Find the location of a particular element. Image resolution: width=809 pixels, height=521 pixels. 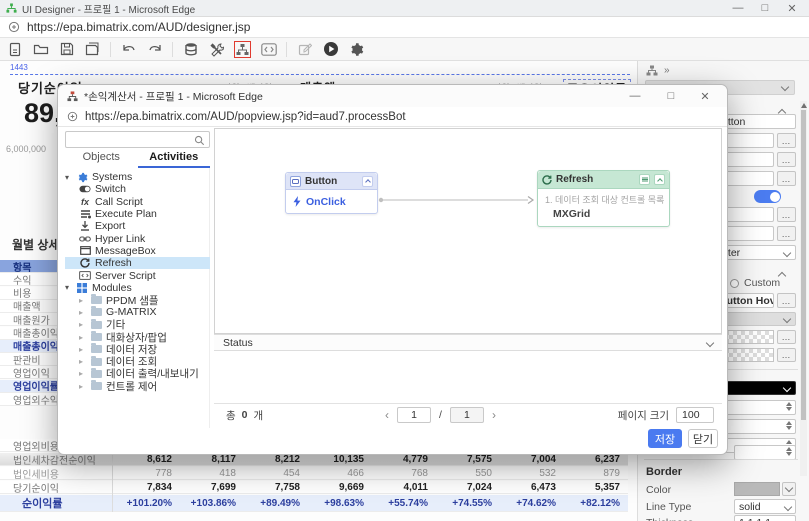

maximize-button: □ is located at coordinates (765, 8).